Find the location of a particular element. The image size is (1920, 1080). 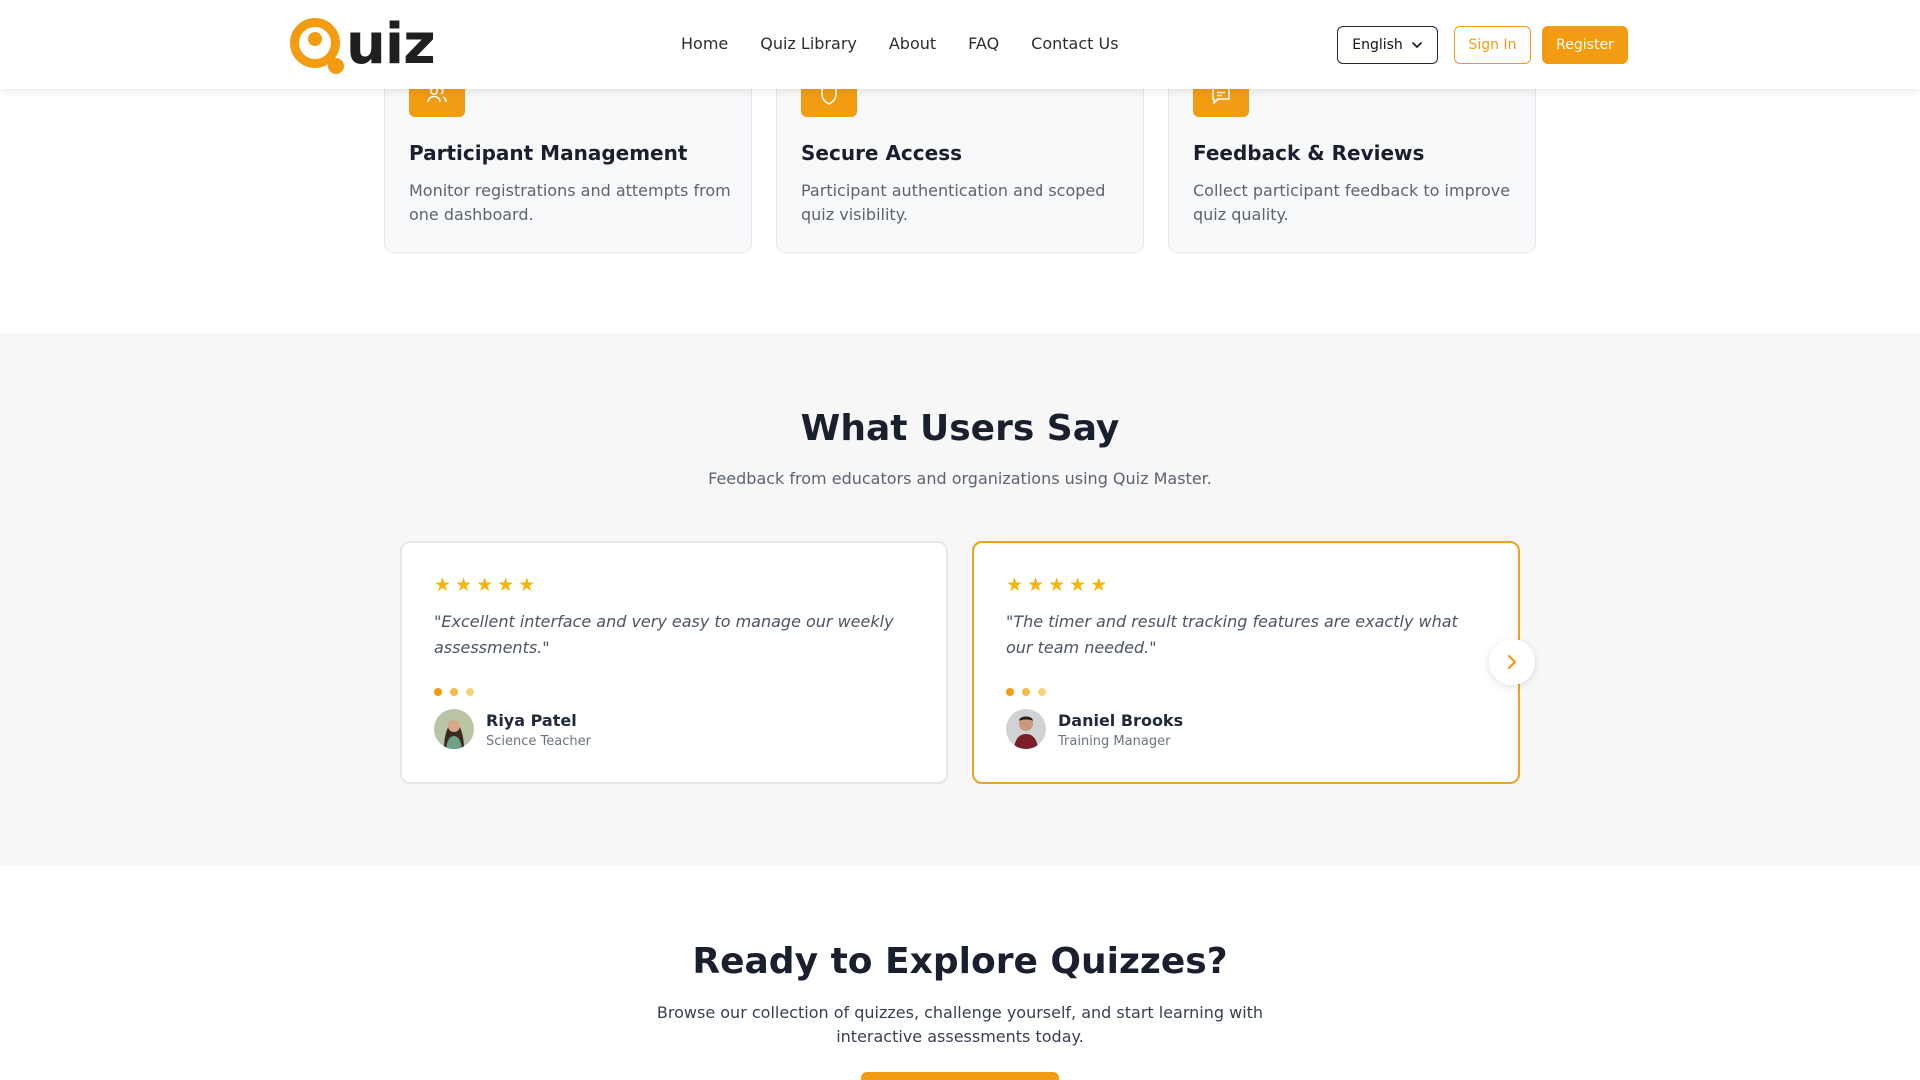

author-name: Daniel Brooks is located at coordinates (1121, 720).